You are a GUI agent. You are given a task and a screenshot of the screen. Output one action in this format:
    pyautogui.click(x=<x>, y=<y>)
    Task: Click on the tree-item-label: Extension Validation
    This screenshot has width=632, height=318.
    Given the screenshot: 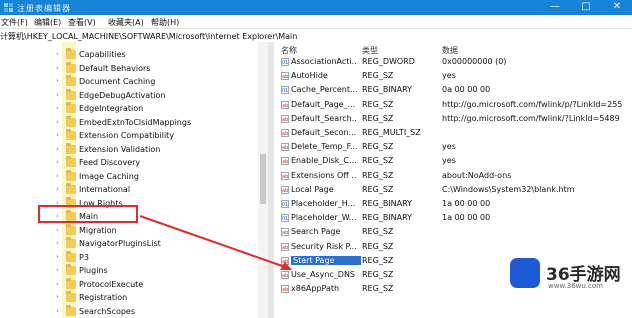 What is the action you would take?
    pyautogui.click(x=120, y=149)
    